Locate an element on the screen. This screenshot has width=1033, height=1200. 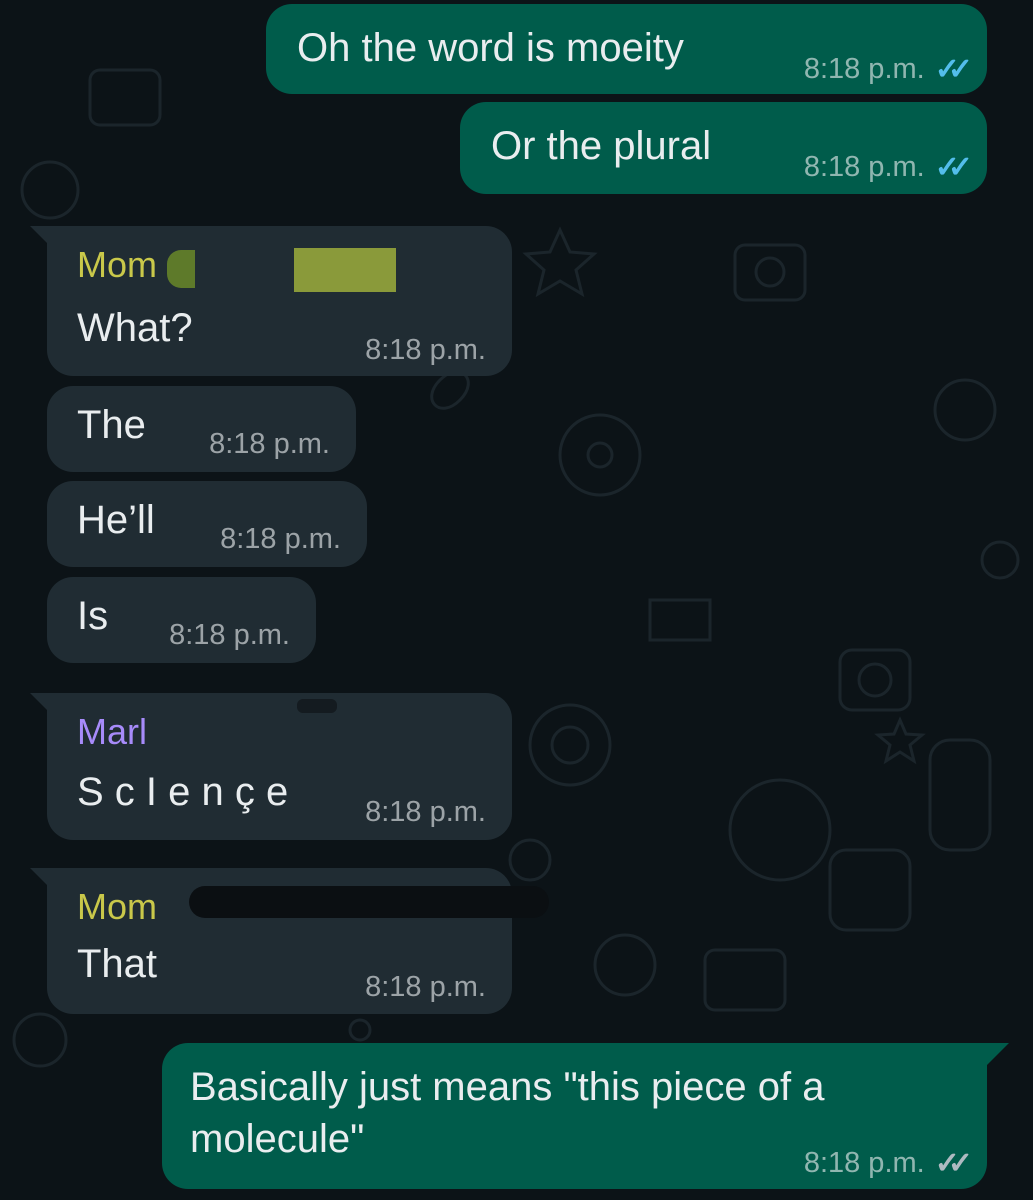
sender-name: Marl is located at coordinates (112, 731).